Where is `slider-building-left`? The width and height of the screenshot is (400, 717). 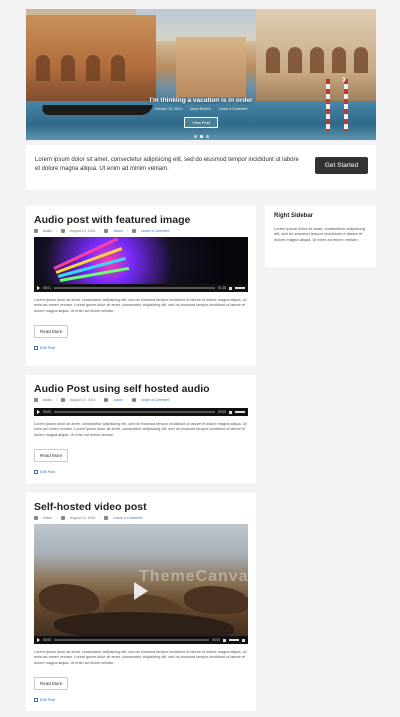
slider-building-left is located at coordinates (91, 60).